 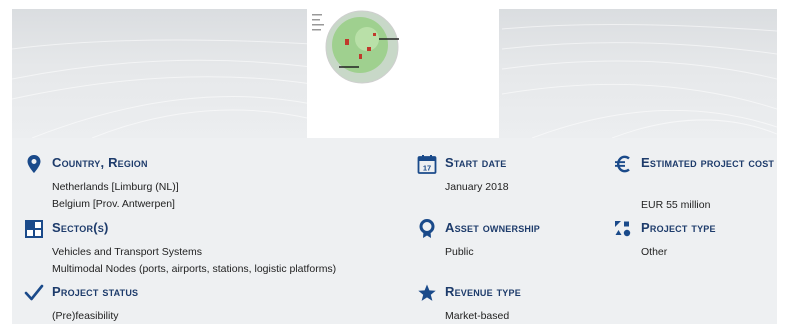 I want to click on asset-ownership-value: Public, so click(x=459, y=252).